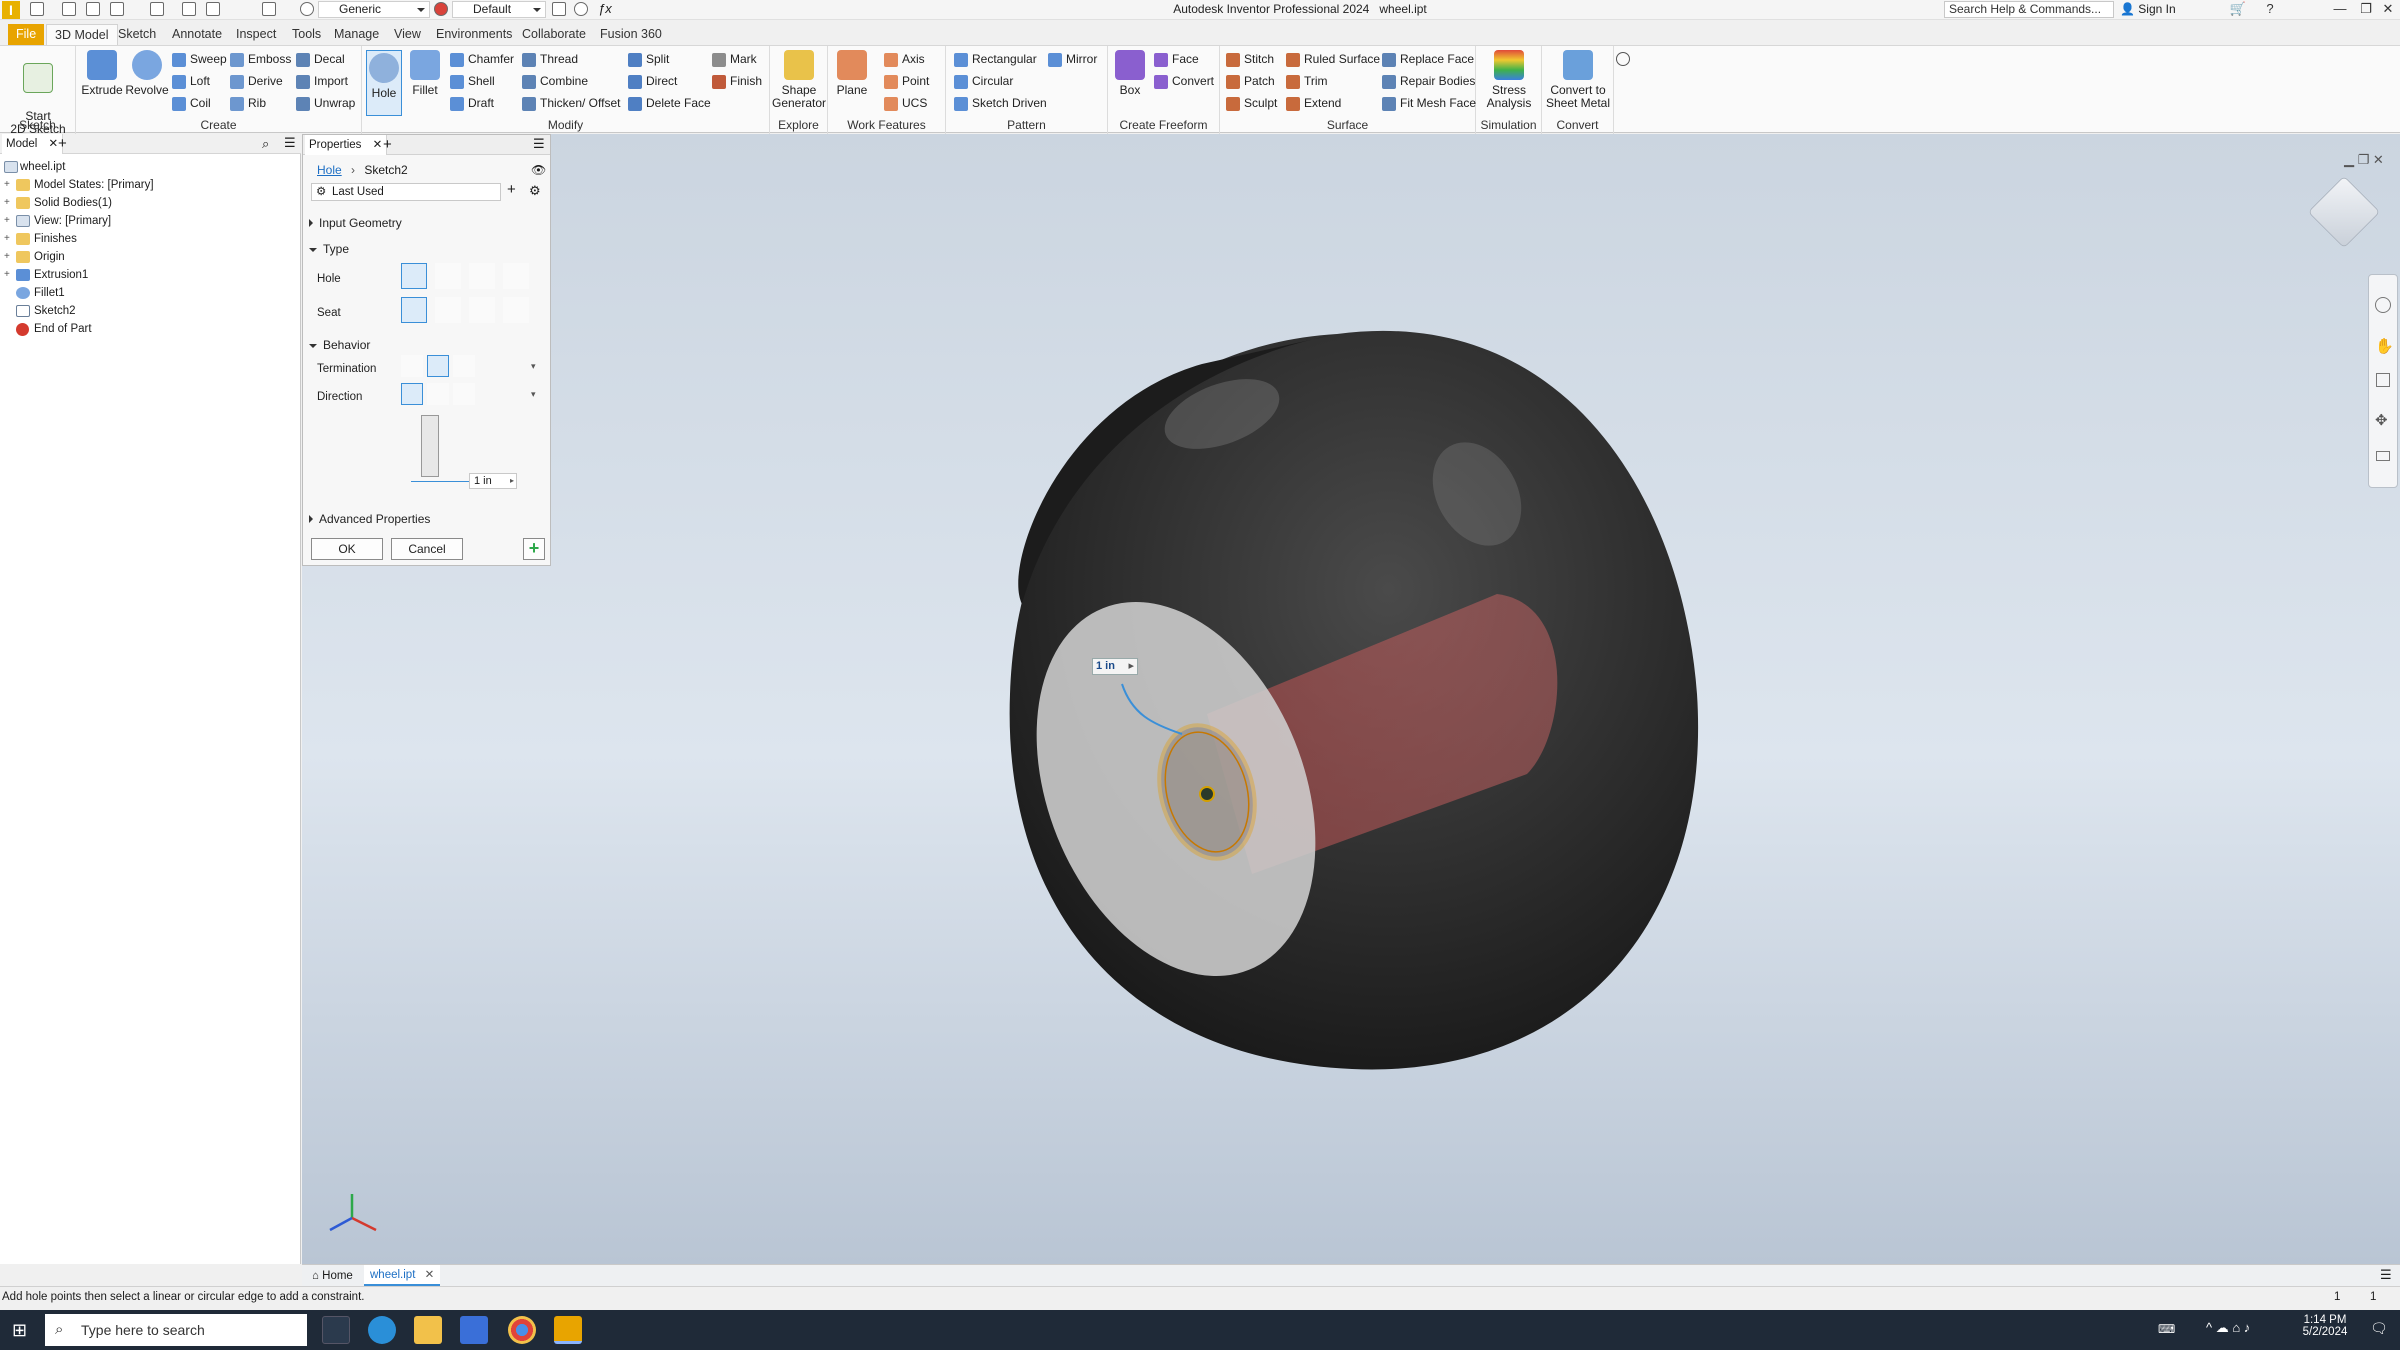 This screenshot has width=2400, height=1350. What do you see at coordinates (324, 103) in the screenshot?
I see `unwrap-button: Unwrap` at bounding box center [324, 103].